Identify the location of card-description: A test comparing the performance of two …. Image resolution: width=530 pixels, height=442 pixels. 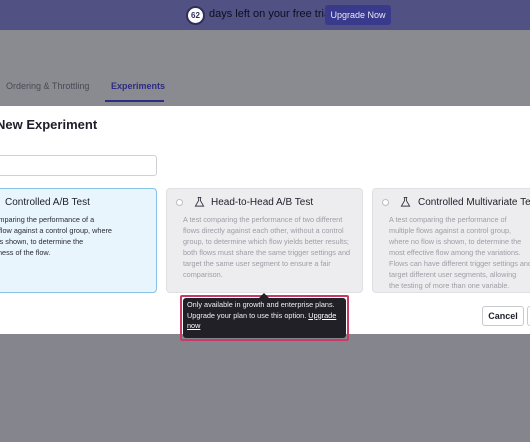
(267, 247).